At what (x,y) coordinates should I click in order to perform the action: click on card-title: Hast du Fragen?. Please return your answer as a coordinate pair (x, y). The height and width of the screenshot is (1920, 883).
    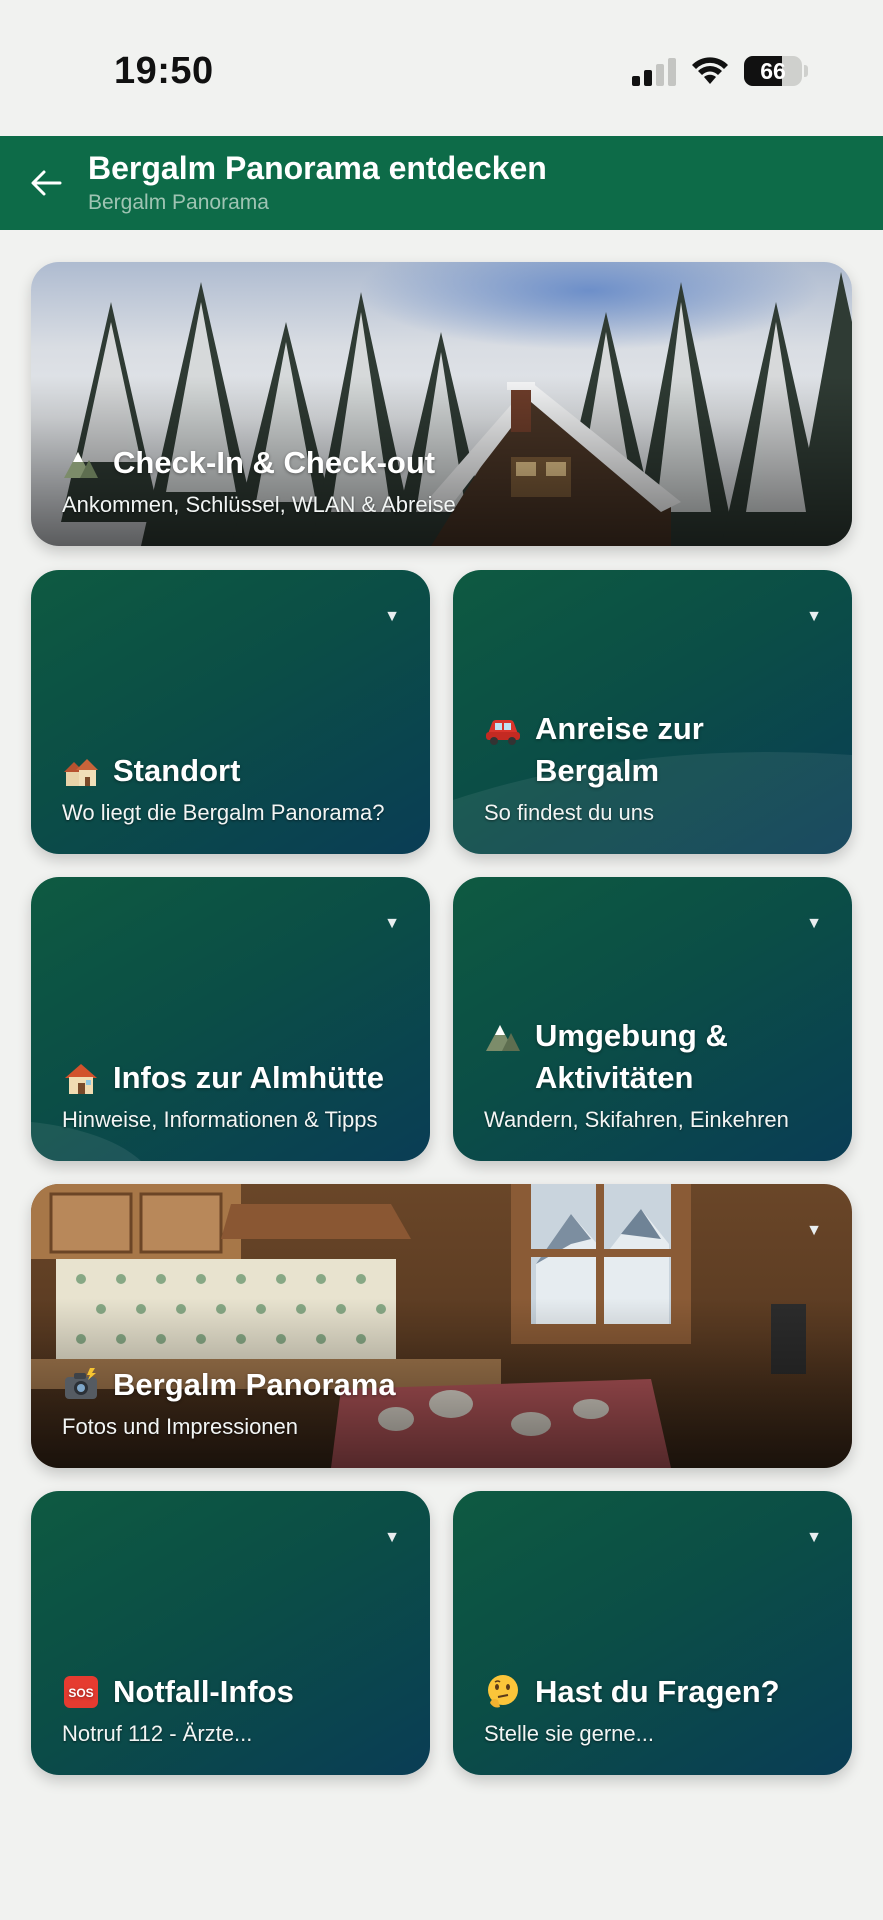
    Looking at the image, I should click on (656, 1692).